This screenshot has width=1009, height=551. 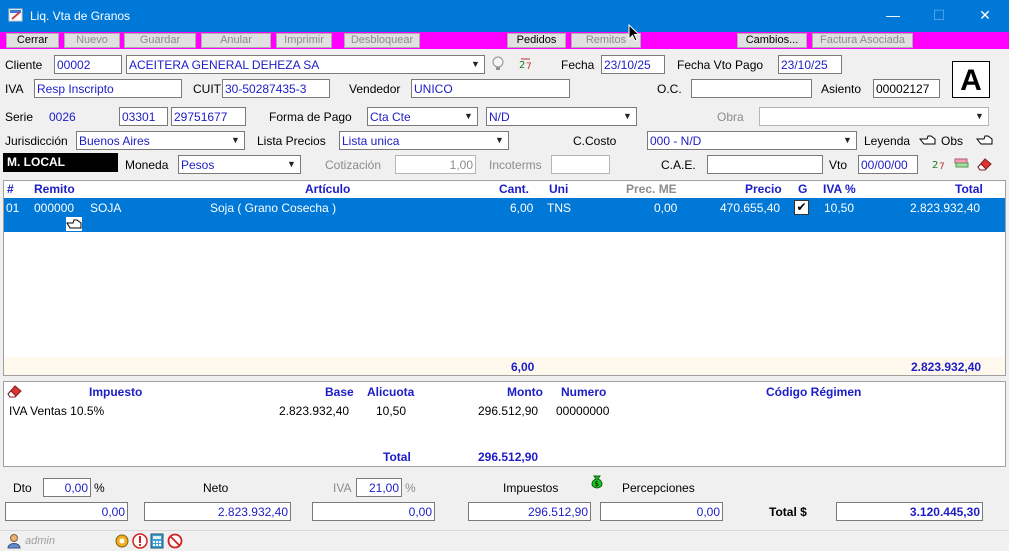 What do you see at coordinates (66, 511) in the screenshot?
I see `dto-amount-field: 0,00` at bounding box center [66, 511].